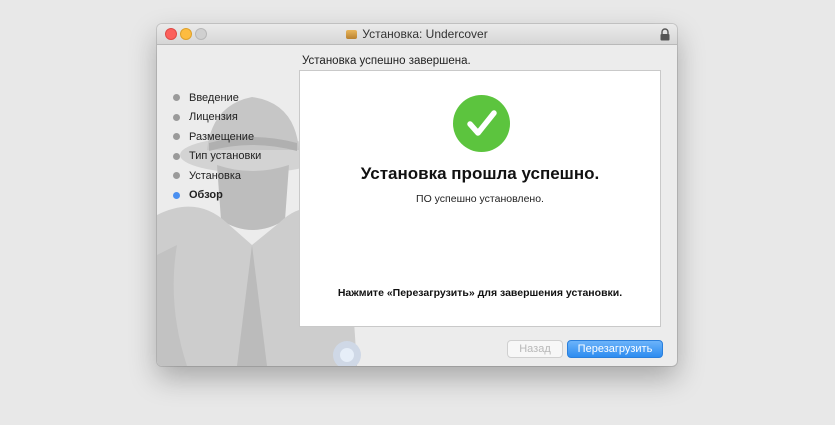  Describe the element at coordinates (425, 34) in the screenshot. I see `window-title: Установка: Undercover` at that location.